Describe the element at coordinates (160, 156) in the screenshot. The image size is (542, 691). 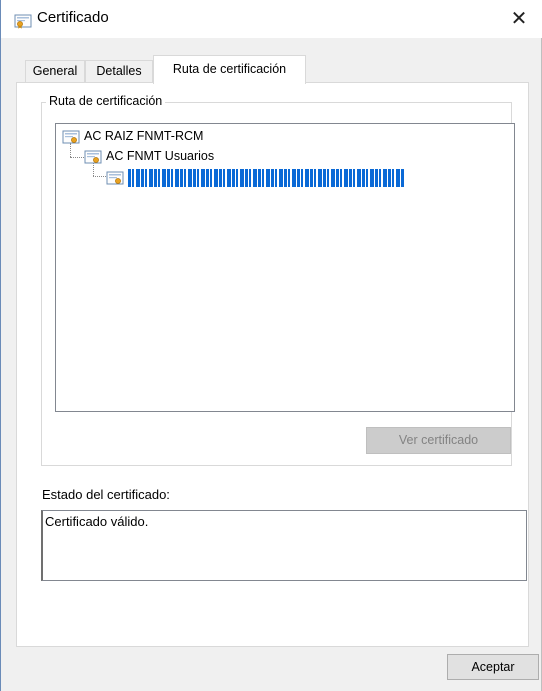
I see `tree-node-label: AC FNMT Usuarios` at that location.